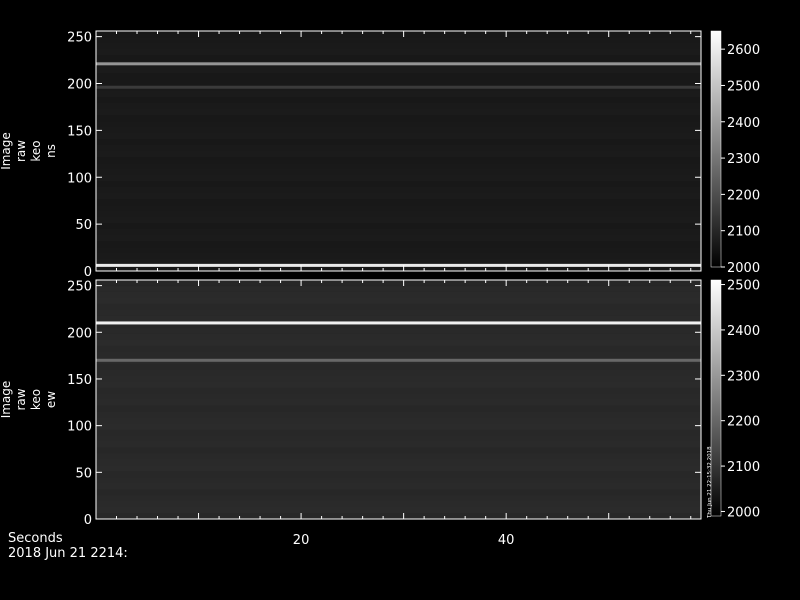 The width and height of the screenshot is (800, 600). I want to click on x-tick-label: 40, so click(506, 540).